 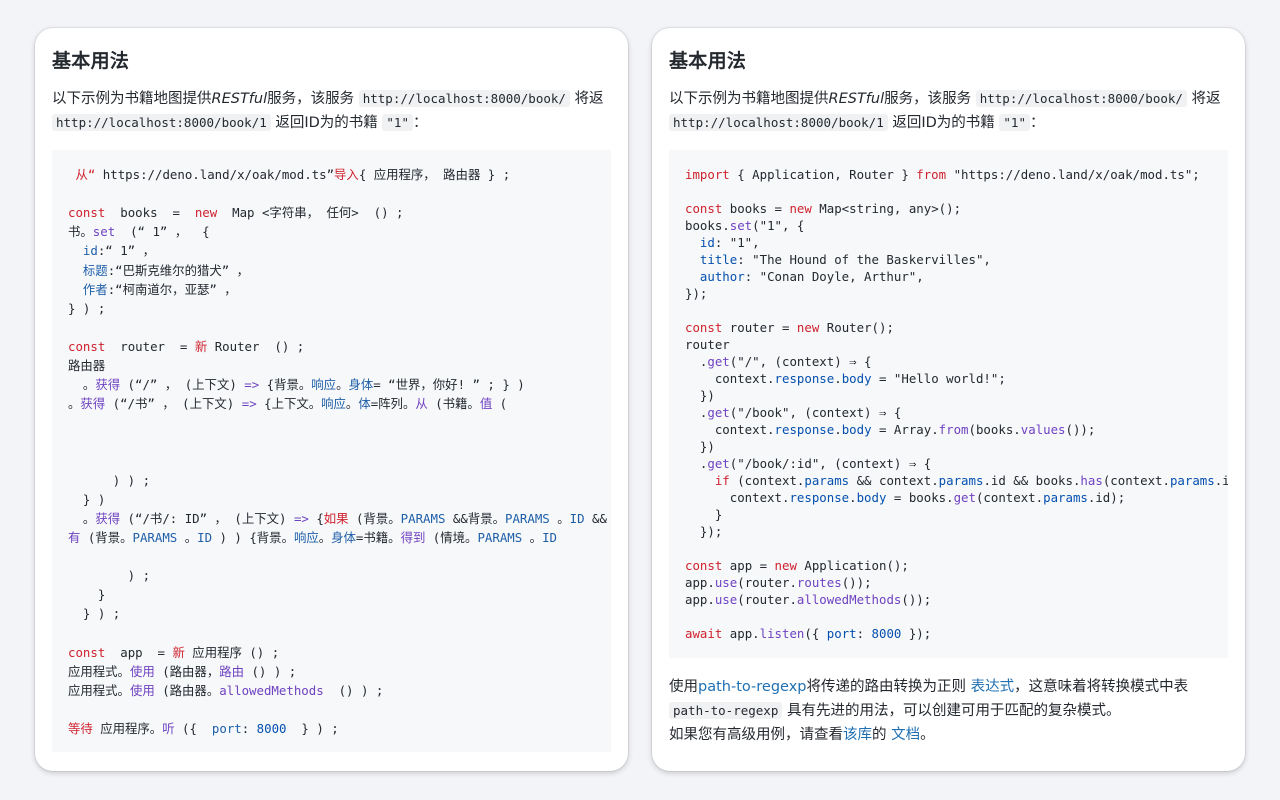 What do you see at coordinates (1037, 123) in the screenshot?
I see `intro-text: ：` at bounding box center [1037, 123].